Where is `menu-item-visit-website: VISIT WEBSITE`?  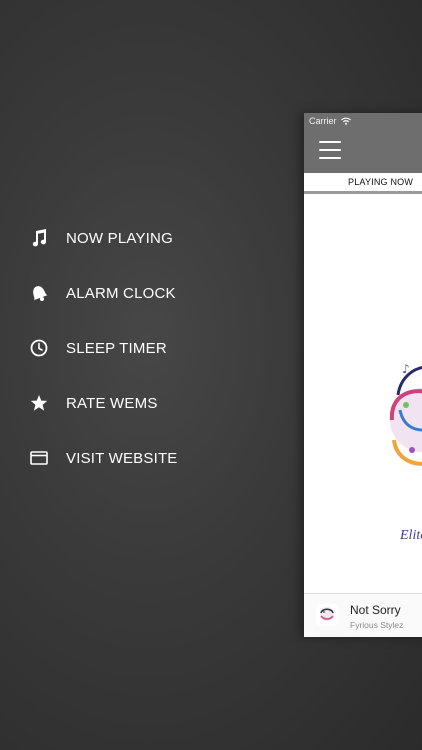
menu-item-visit-website: VISIT WEBSITE is located at coordinates (145, 458).